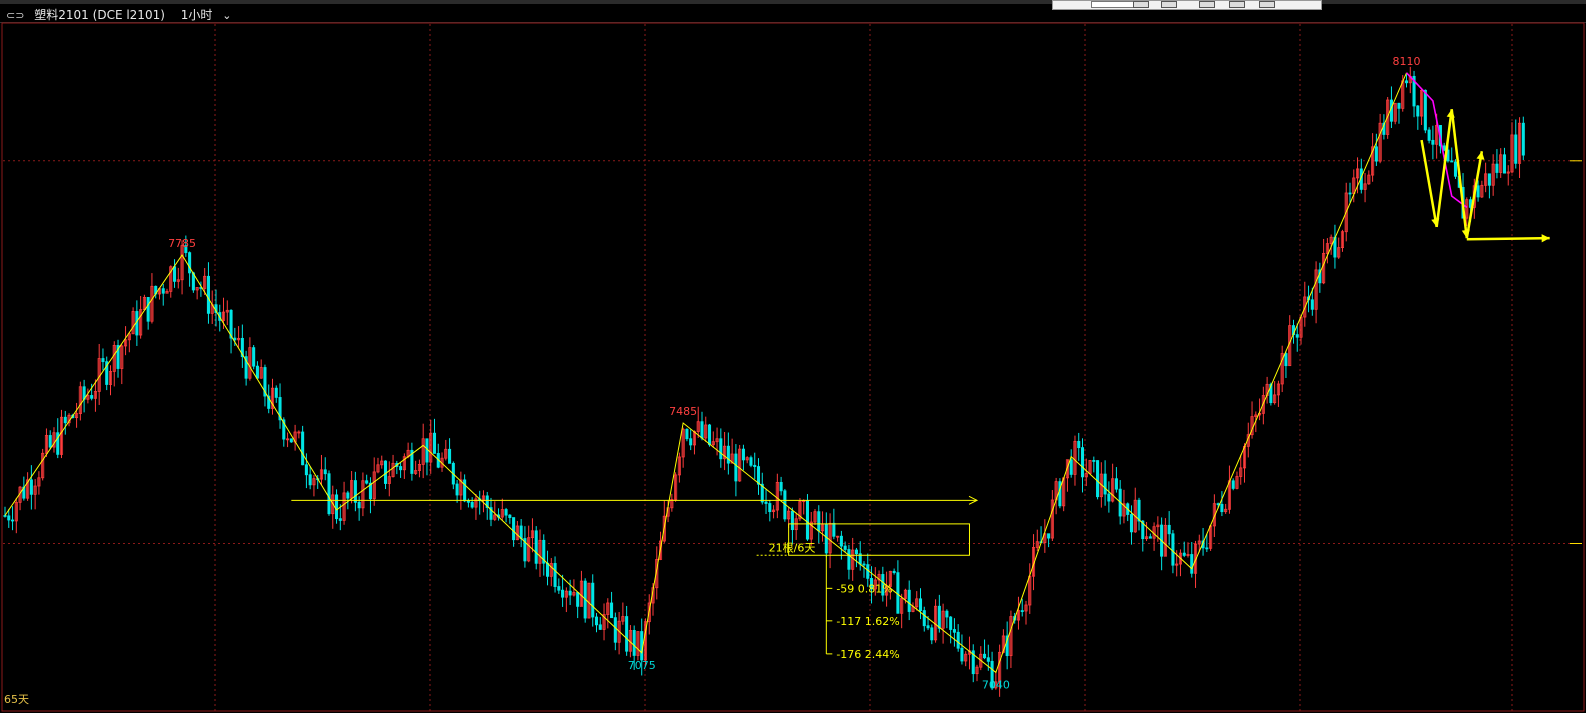  What do you see at coordinates (1429, 183) in the screenshot?
I see `arrow-down` at bounding box center [1429, 183].